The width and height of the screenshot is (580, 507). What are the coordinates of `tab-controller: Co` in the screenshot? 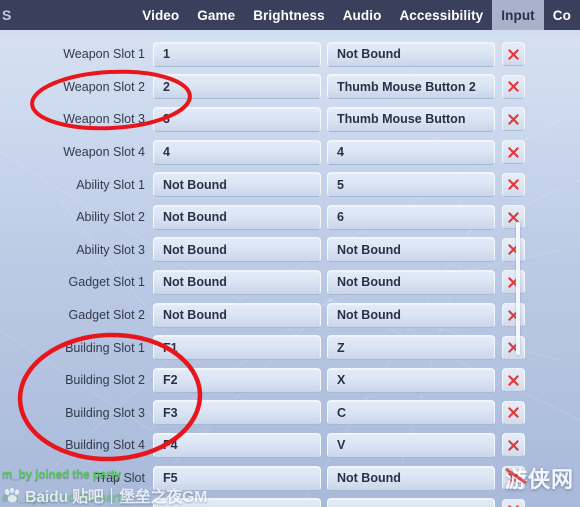 It's located at (562, 15).